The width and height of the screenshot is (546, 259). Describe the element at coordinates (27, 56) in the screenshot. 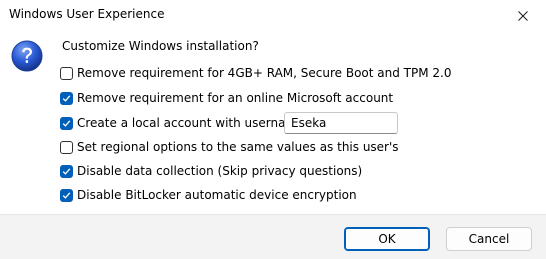

I see `question-icon` at that location.